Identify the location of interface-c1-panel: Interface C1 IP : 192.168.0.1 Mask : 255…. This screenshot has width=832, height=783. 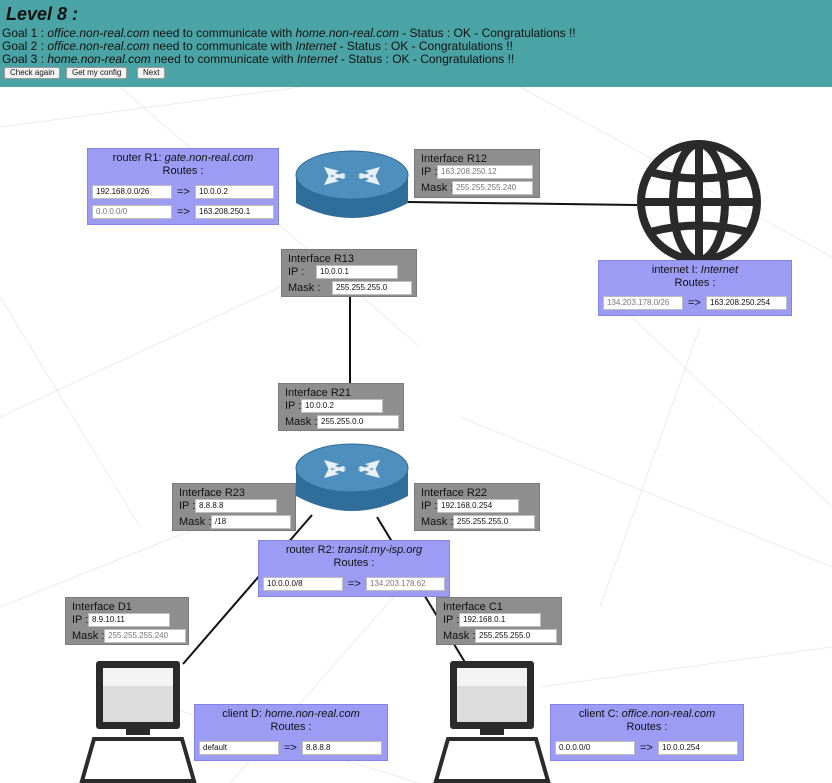
(499, 621).